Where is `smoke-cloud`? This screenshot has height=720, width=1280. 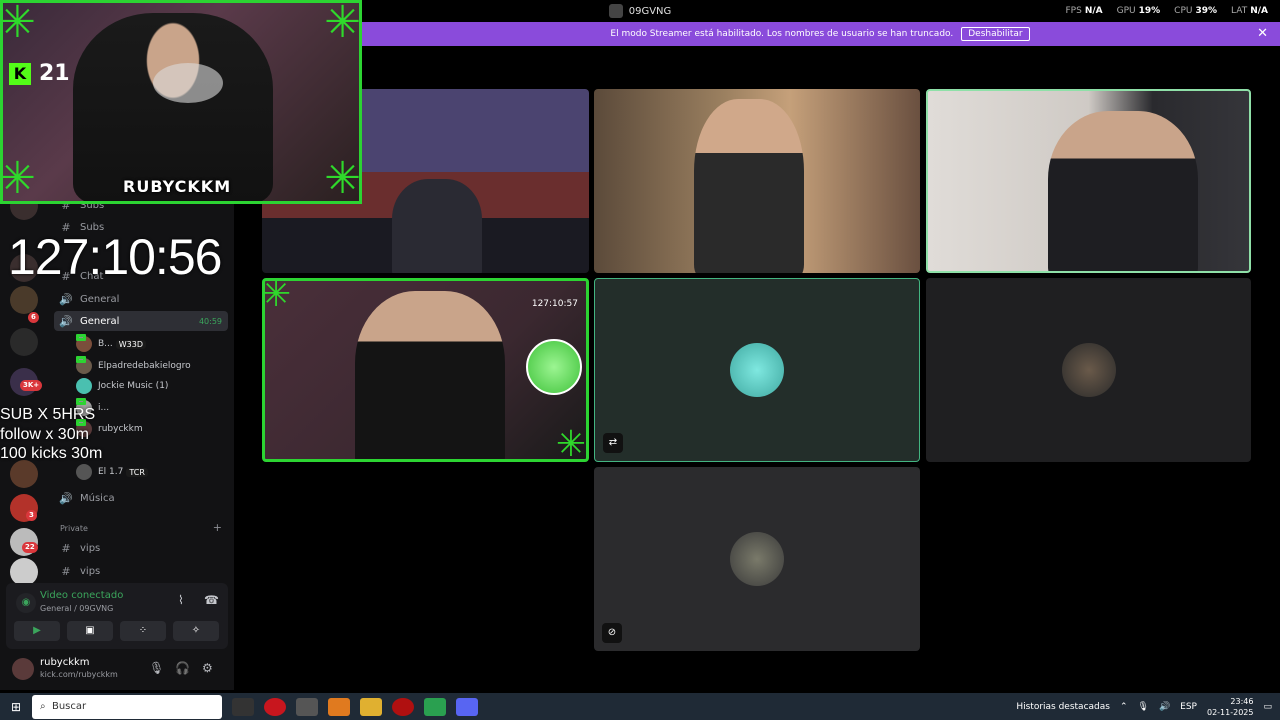
smoke-cloud is located at coordinates (188, 83).